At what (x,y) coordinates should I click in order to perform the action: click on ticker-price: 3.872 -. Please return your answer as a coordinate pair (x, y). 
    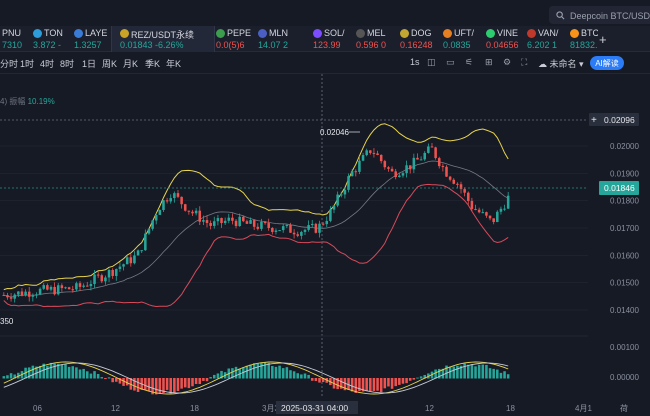
    Looking at the image, I should click on (47, 45).